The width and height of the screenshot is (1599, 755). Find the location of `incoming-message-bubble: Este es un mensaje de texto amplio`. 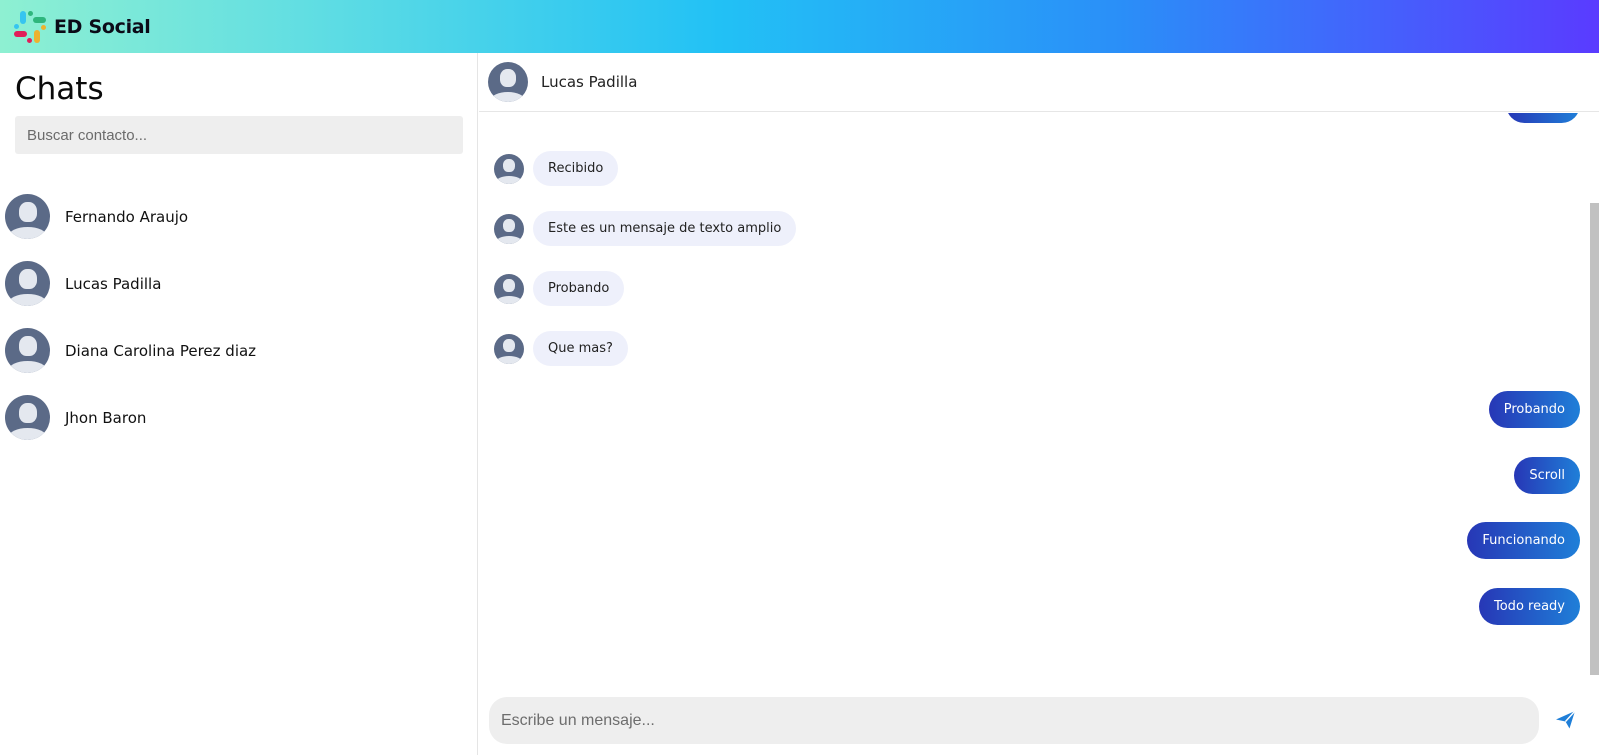

incoming-message-bubble: Este es un mensaje de texto amplio is located at coordinates (665, 228).